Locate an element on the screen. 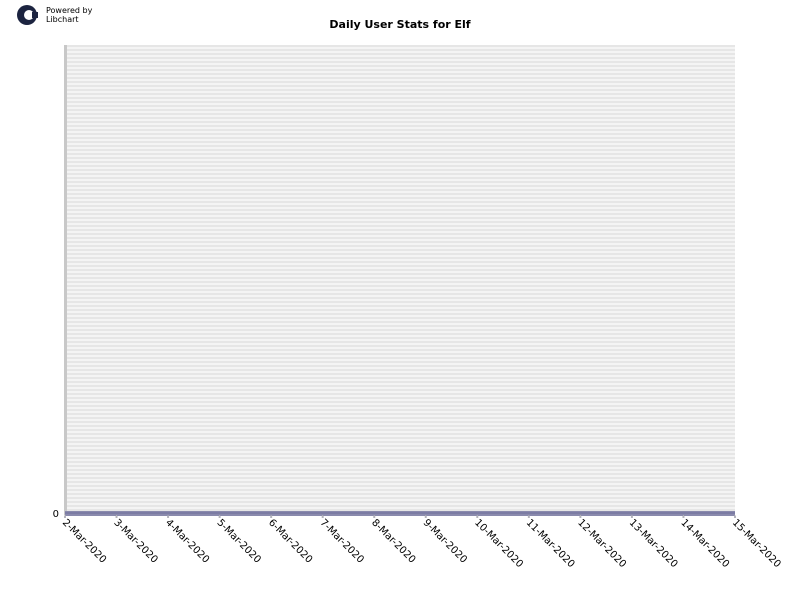 The width and height of the screenshot is (800, 600). x-tick-label: 8-Mar-2020 is located at coordinates (393, 541).